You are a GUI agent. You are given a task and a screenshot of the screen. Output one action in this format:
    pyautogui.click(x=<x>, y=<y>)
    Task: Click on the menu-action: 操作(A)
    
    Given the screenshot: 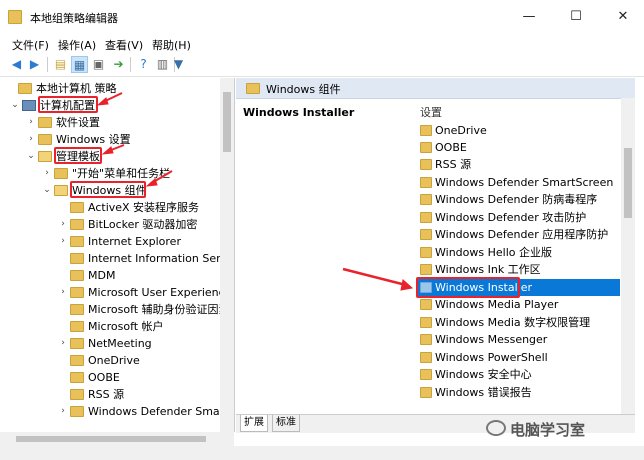 What is the action you would take?
    pyautogui.click(x=77, y=45)
    